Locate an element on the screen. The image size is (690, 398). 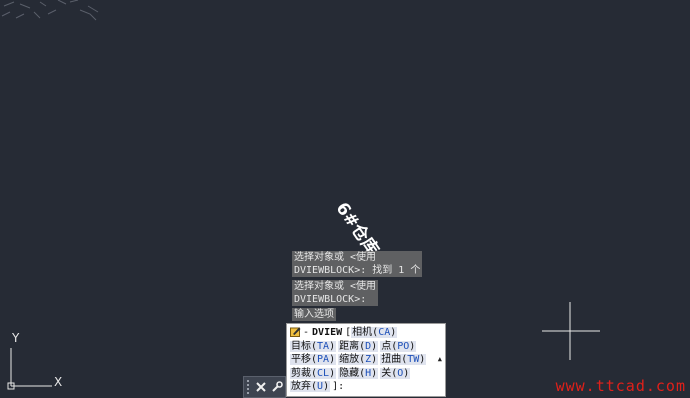
command-history-1: 选择对象或 <使用 DVIEWBLOCK>: 找到 1 个 is located at coordinates (357, 264).